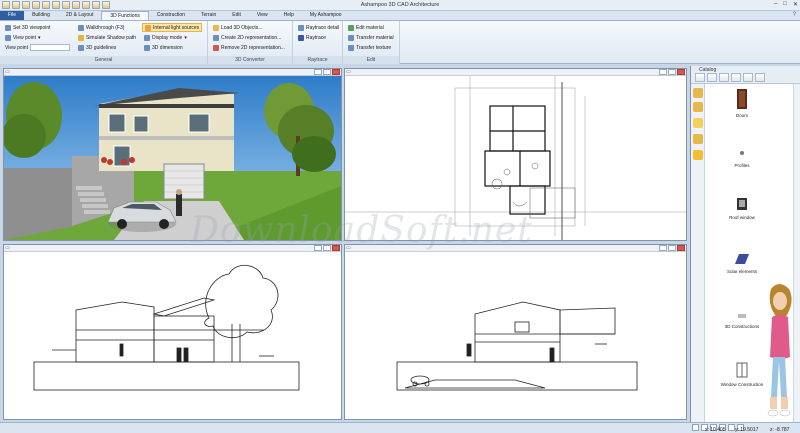 This screenshot has height=433, width=800. What do you see at coordinates (125, 15) in the screenshot?
I see `tab-3d-functions: 3D Functions` at bounding box center [125, 15].